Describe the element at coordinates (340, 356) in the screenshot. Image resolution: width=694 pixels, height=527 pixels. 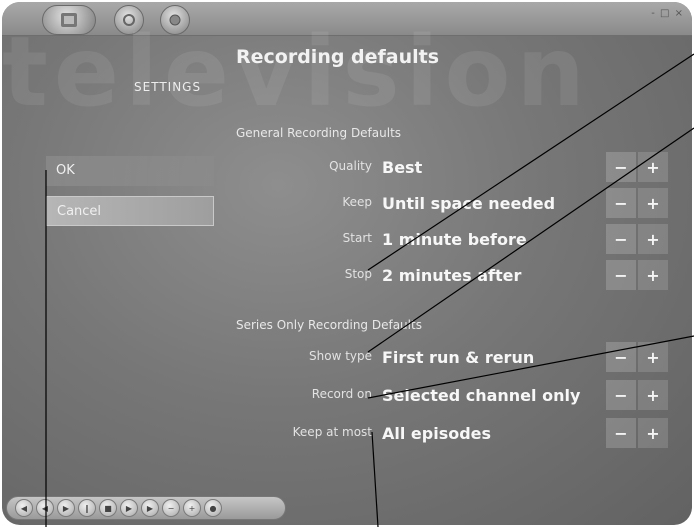
I see `setting-label: Show type` at that location.